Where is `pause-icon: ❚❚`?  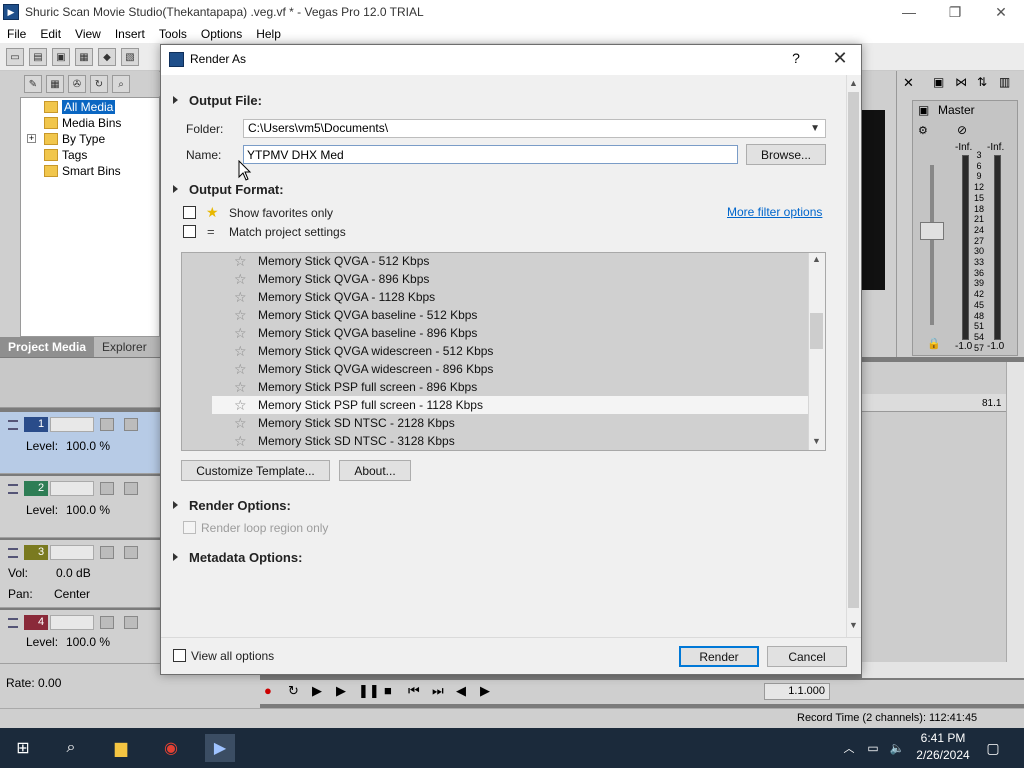 pause-icon: ❚❚ is located at coordinates (369, 691).